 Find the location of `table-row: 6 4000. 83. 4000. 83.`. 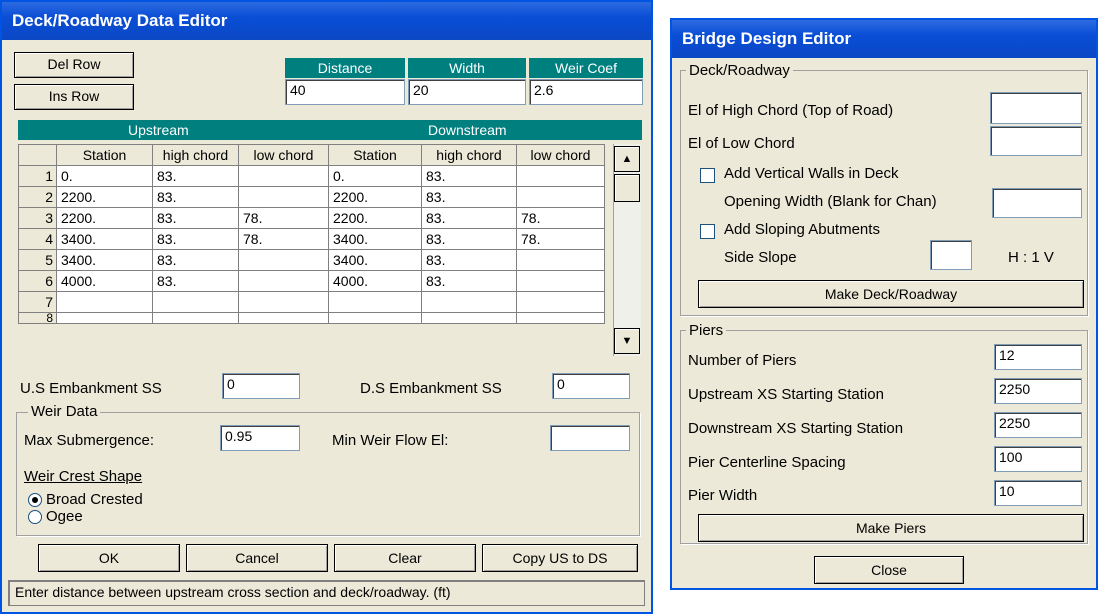

table-row: 6 4000. 83. 4000. 83. is located at coordinates (311, 281).